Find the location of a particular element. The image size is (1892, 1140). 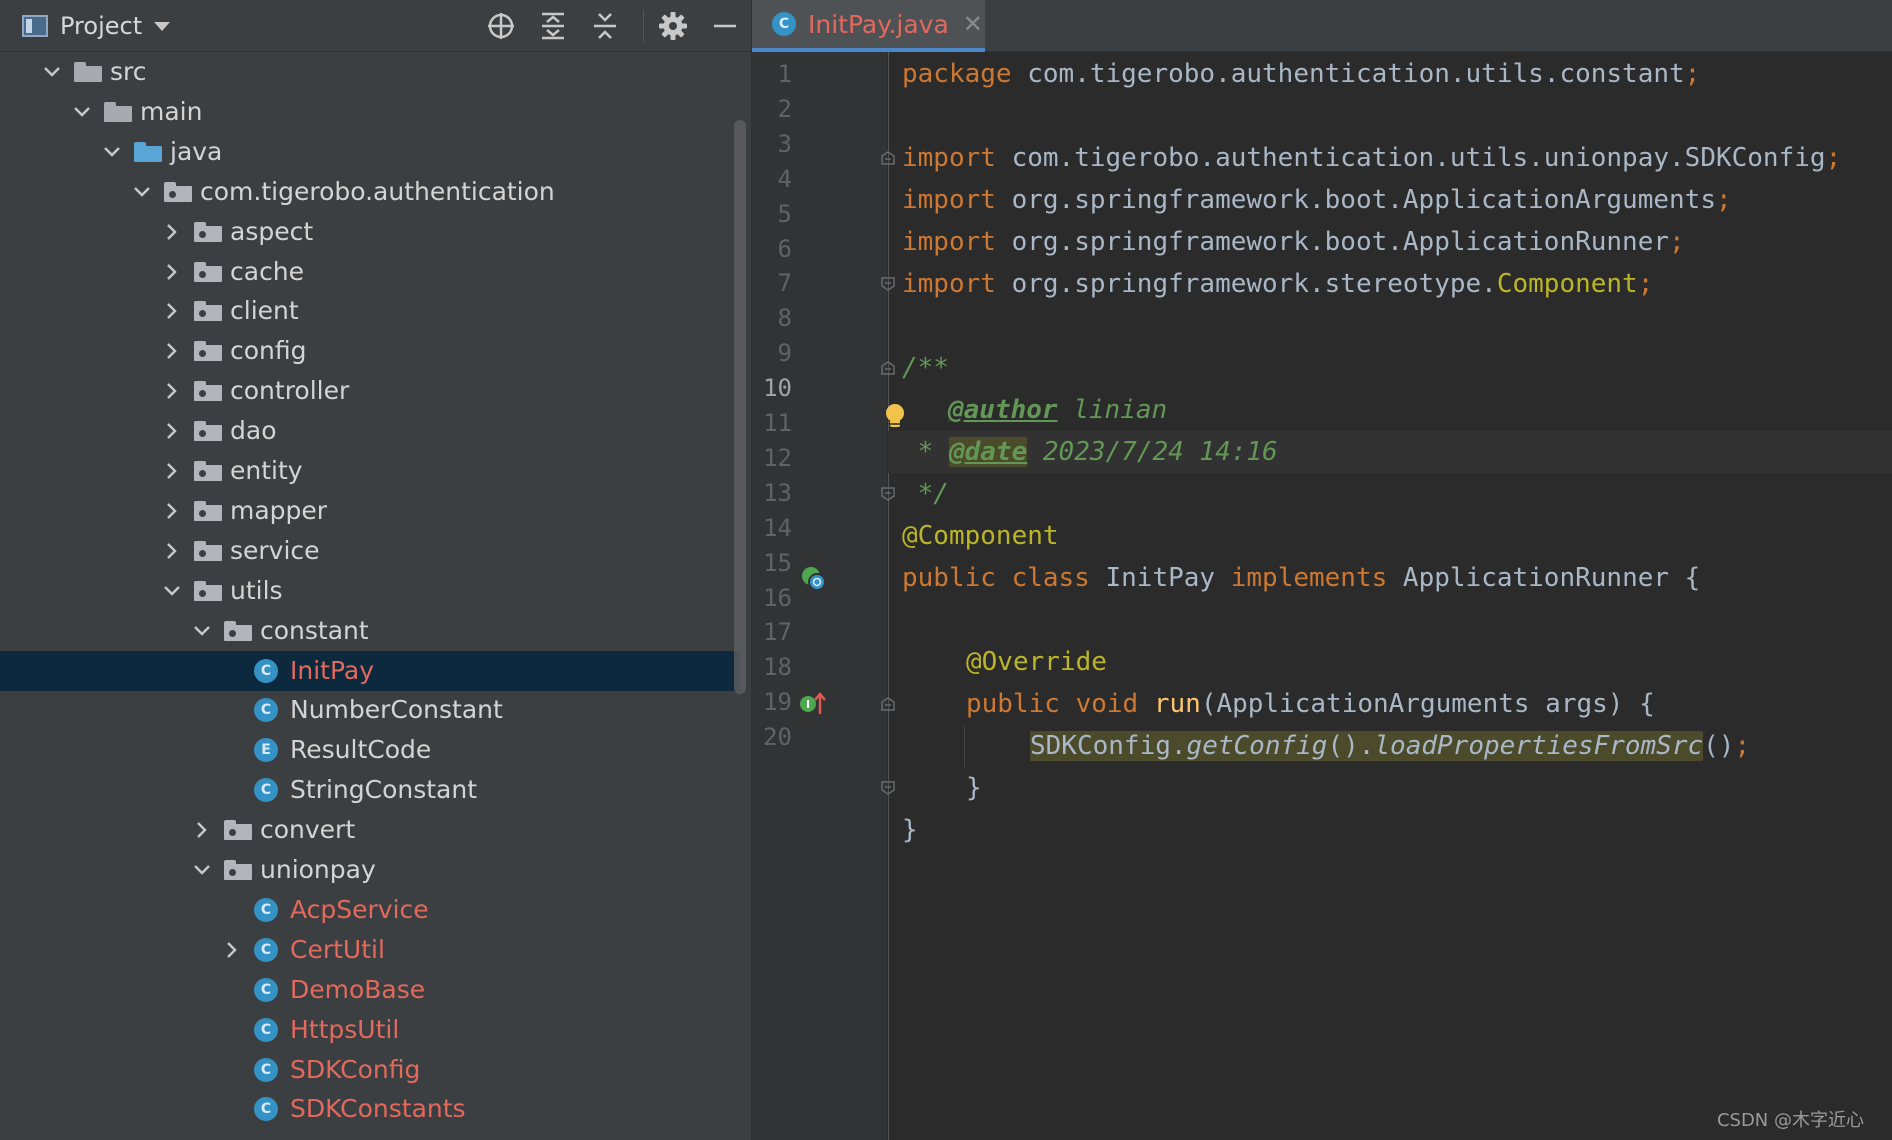

code-line-19: } is located at coordinates (910, 830).